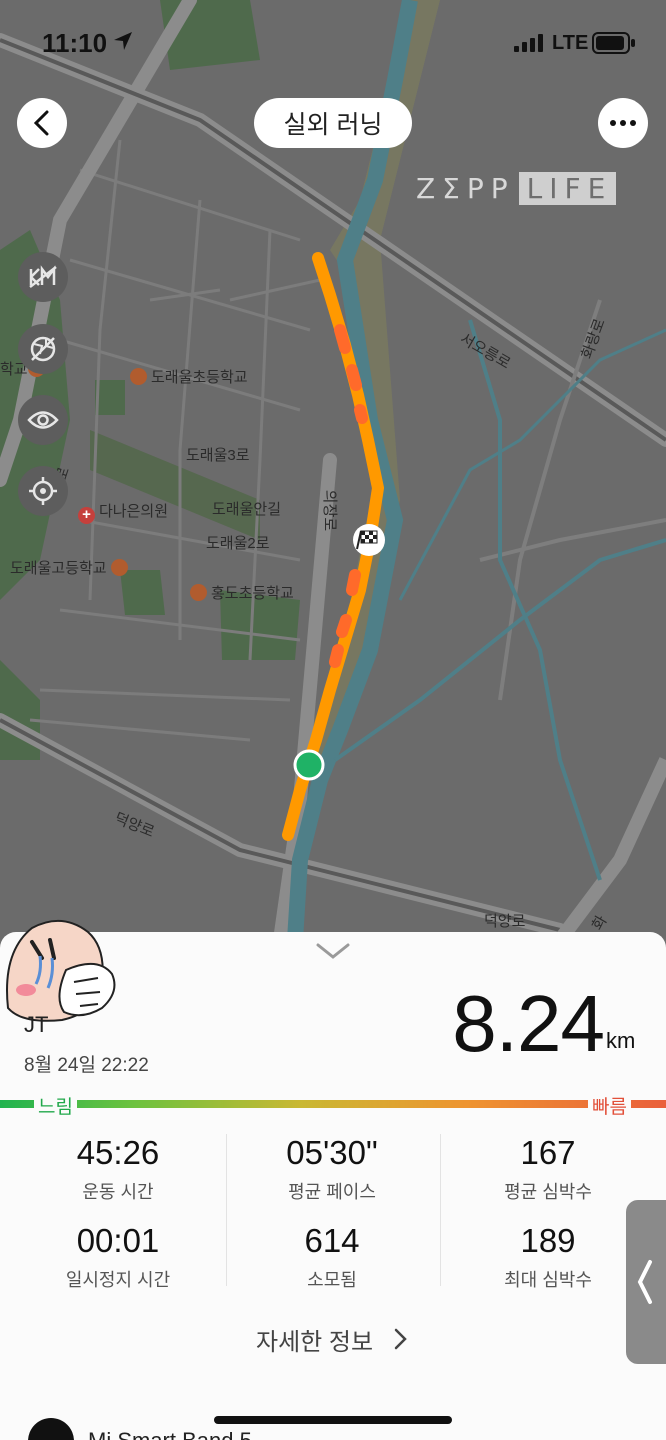 The width and height of the screenshot is (666, 1440). I want to click on collapse-panel-button, so click(333, 953).